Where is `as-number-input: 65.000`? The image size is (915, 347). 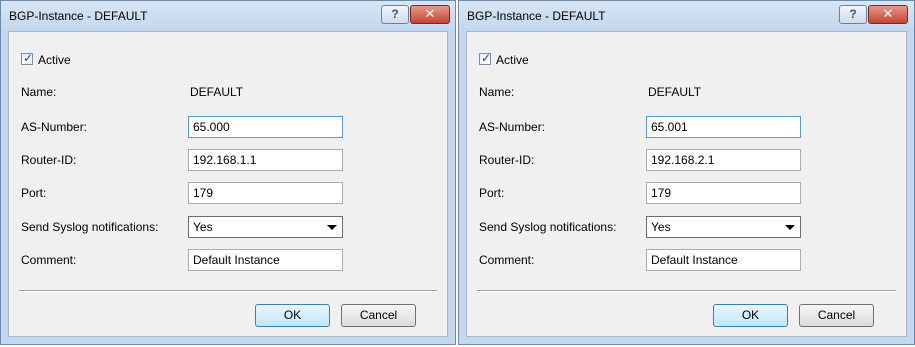 as-number-input: 65.000 is located at coordinates (265, 127).